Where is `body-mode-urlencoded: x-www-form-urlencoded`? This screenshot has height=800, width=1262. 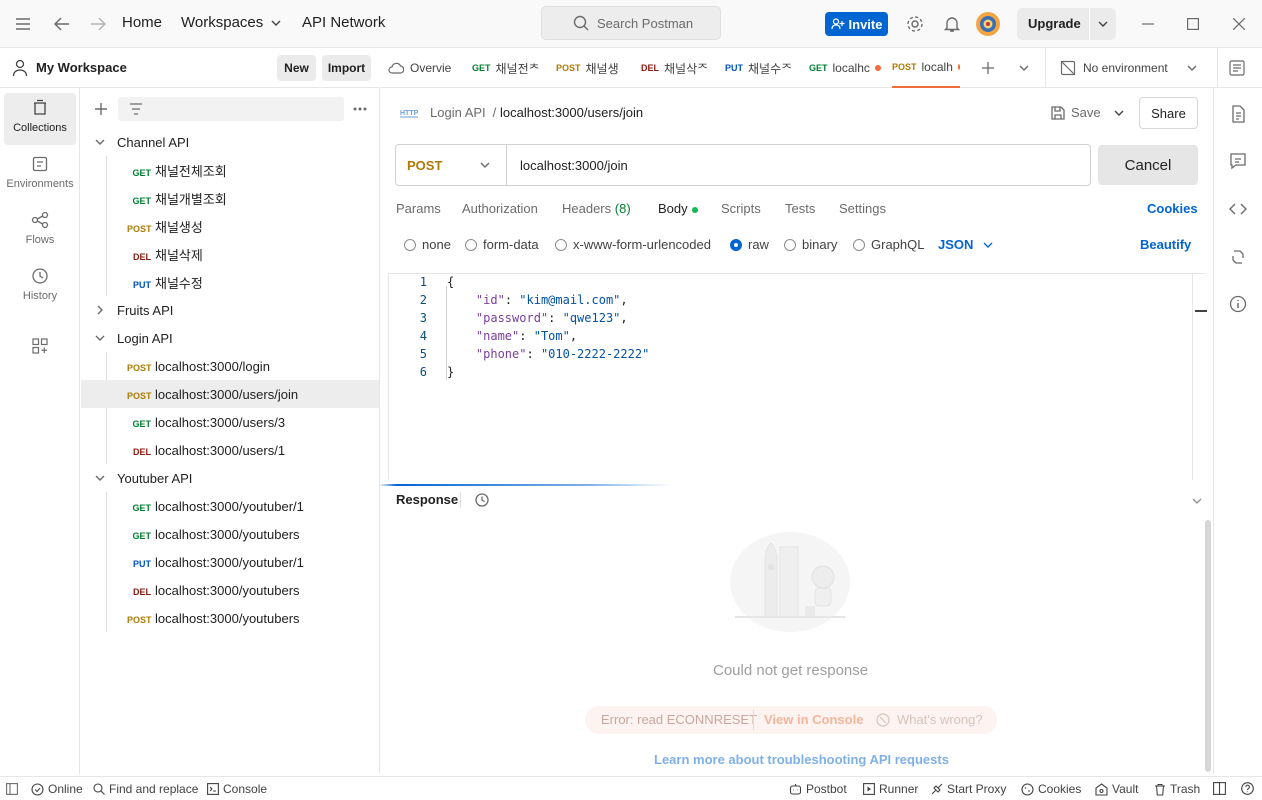
body-mode-urlencoded: x-www-form-urlencoded is located at coordinates (633, 244).